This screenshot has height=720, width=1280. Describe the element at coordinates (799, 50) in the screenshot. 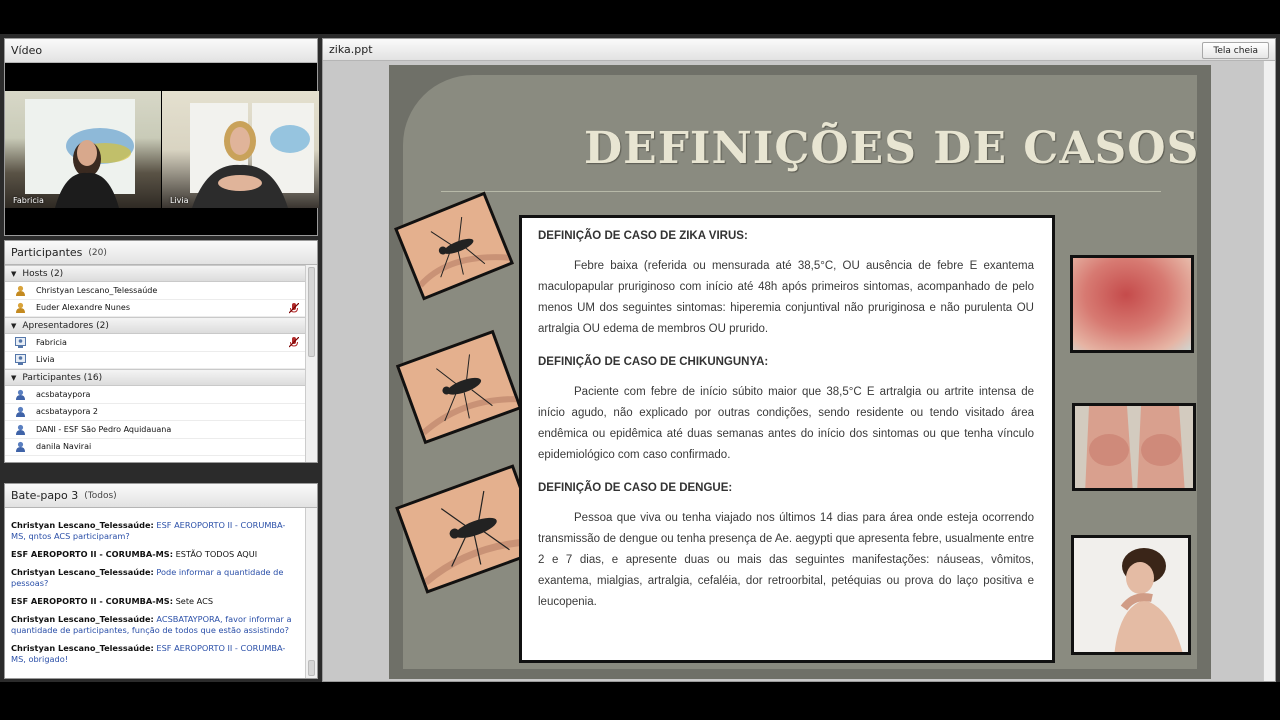

I see `share-pod-header: zika.ppt` at that location.